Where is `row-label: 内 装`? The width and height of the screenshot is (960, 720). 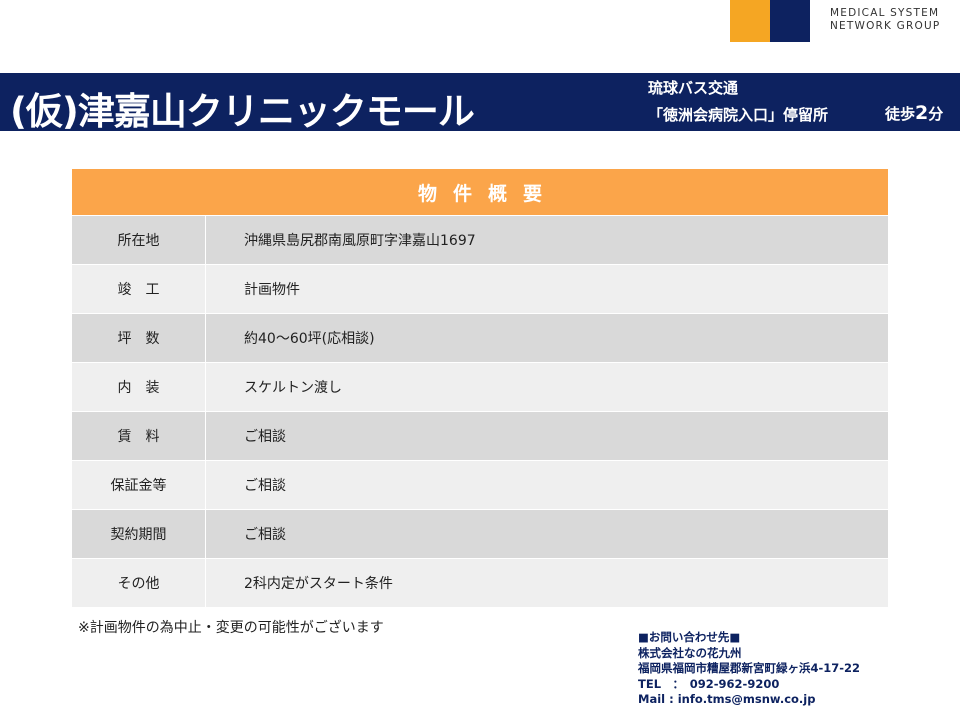 row-label: 内 装 is located at coordinates (139, 387).